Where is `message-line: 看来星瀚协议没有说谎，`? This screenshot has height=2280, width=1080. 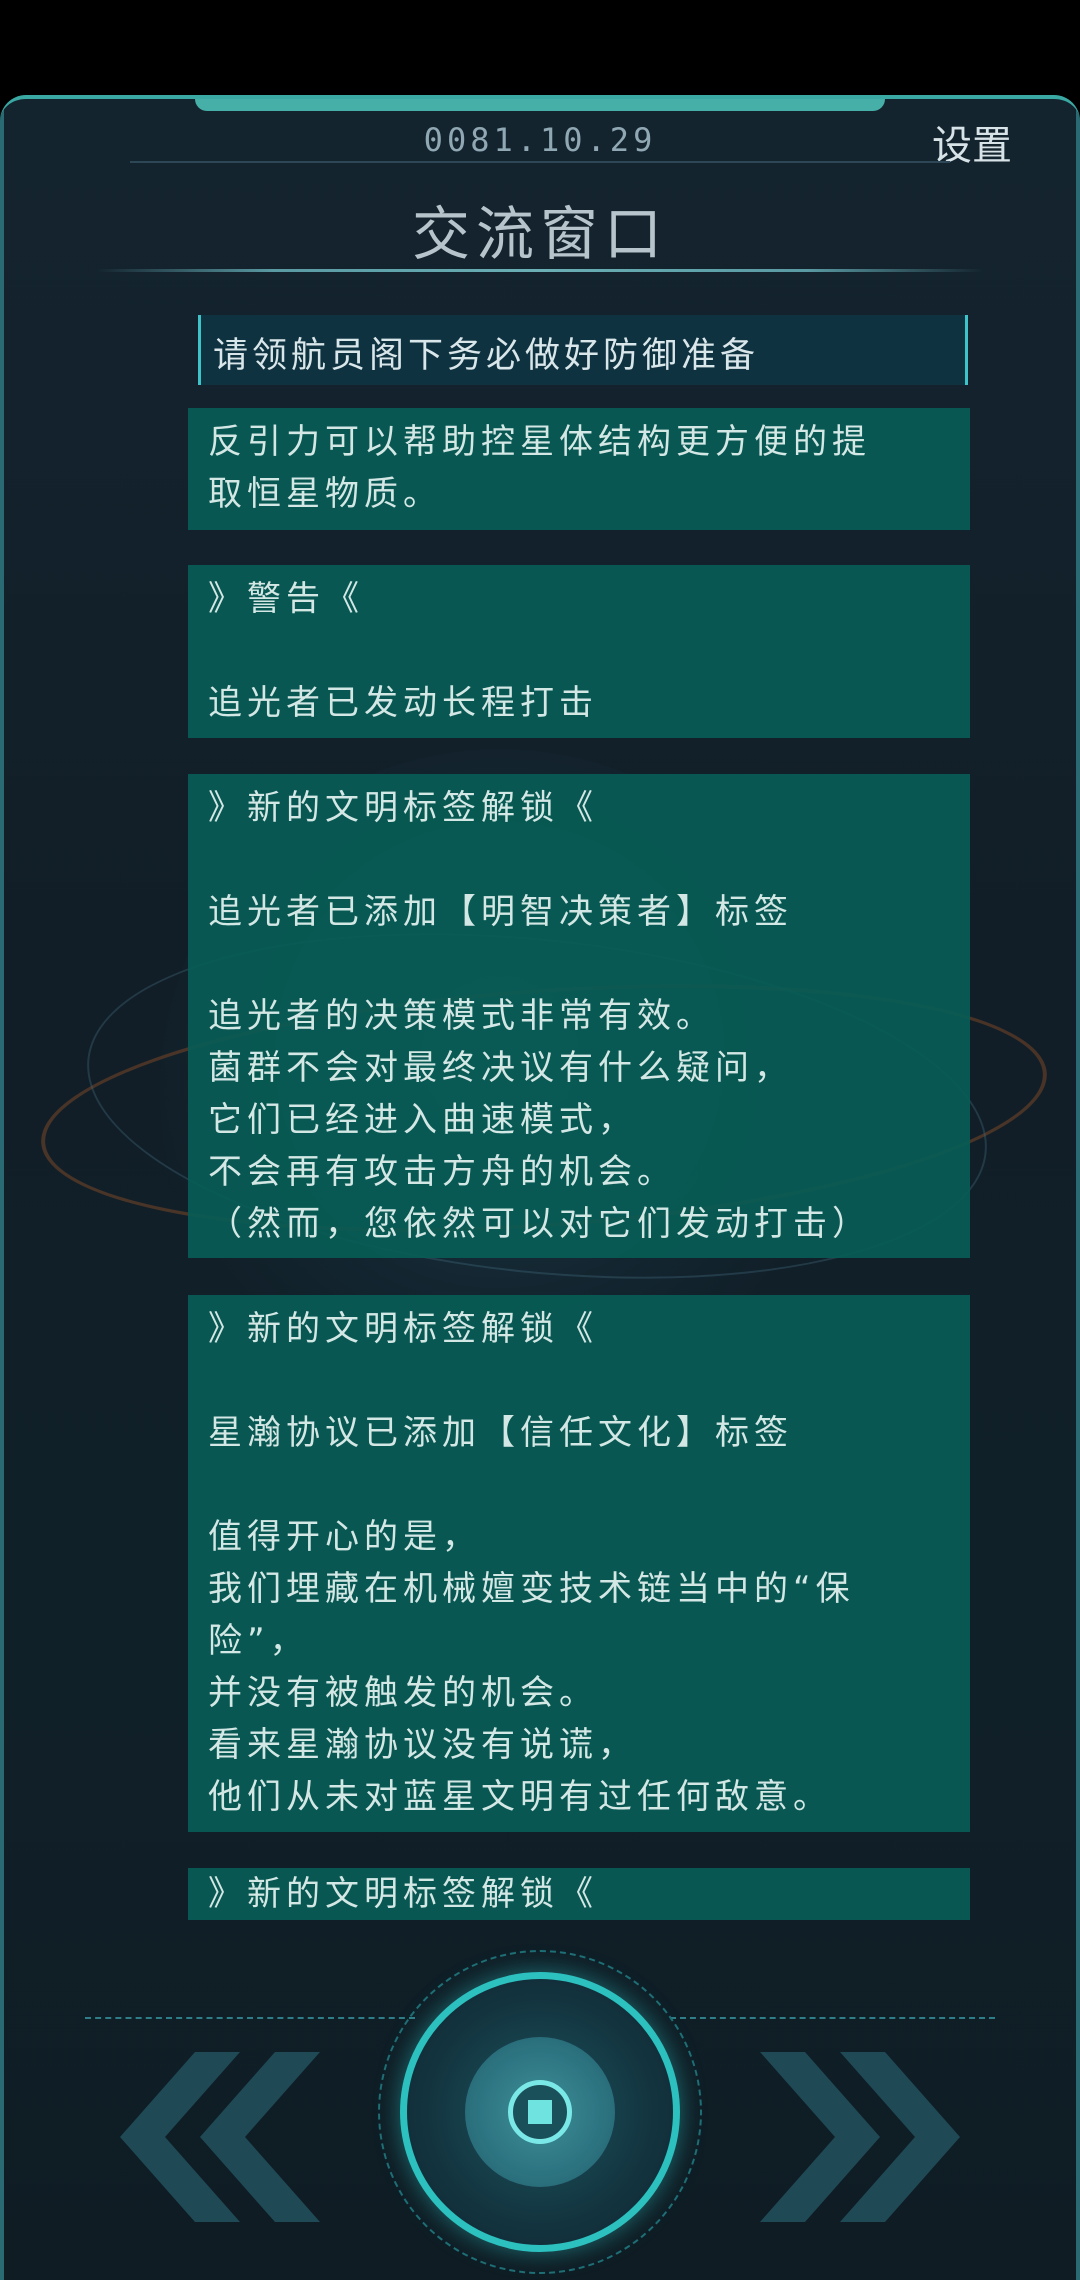 message-line: 看来星瀚协议没有说谎， is located at coordinates (422, 1745).